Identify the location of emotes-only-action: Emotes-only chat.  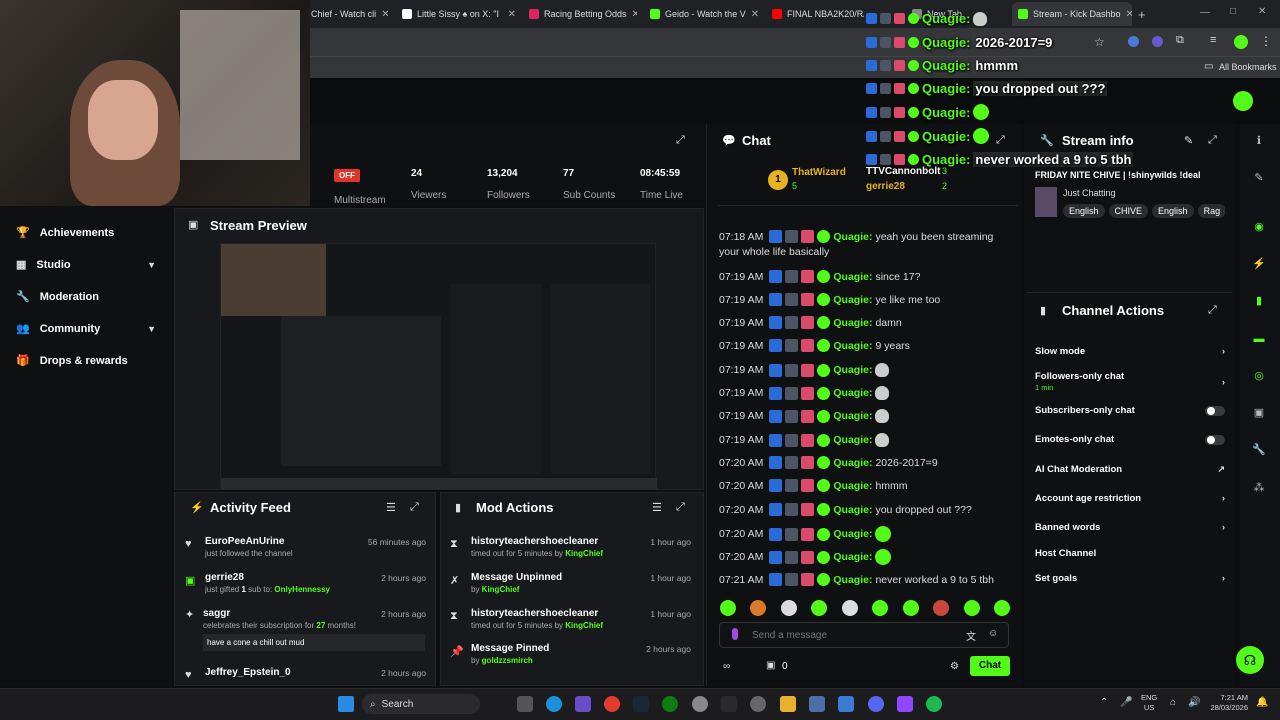
(1130, 439).